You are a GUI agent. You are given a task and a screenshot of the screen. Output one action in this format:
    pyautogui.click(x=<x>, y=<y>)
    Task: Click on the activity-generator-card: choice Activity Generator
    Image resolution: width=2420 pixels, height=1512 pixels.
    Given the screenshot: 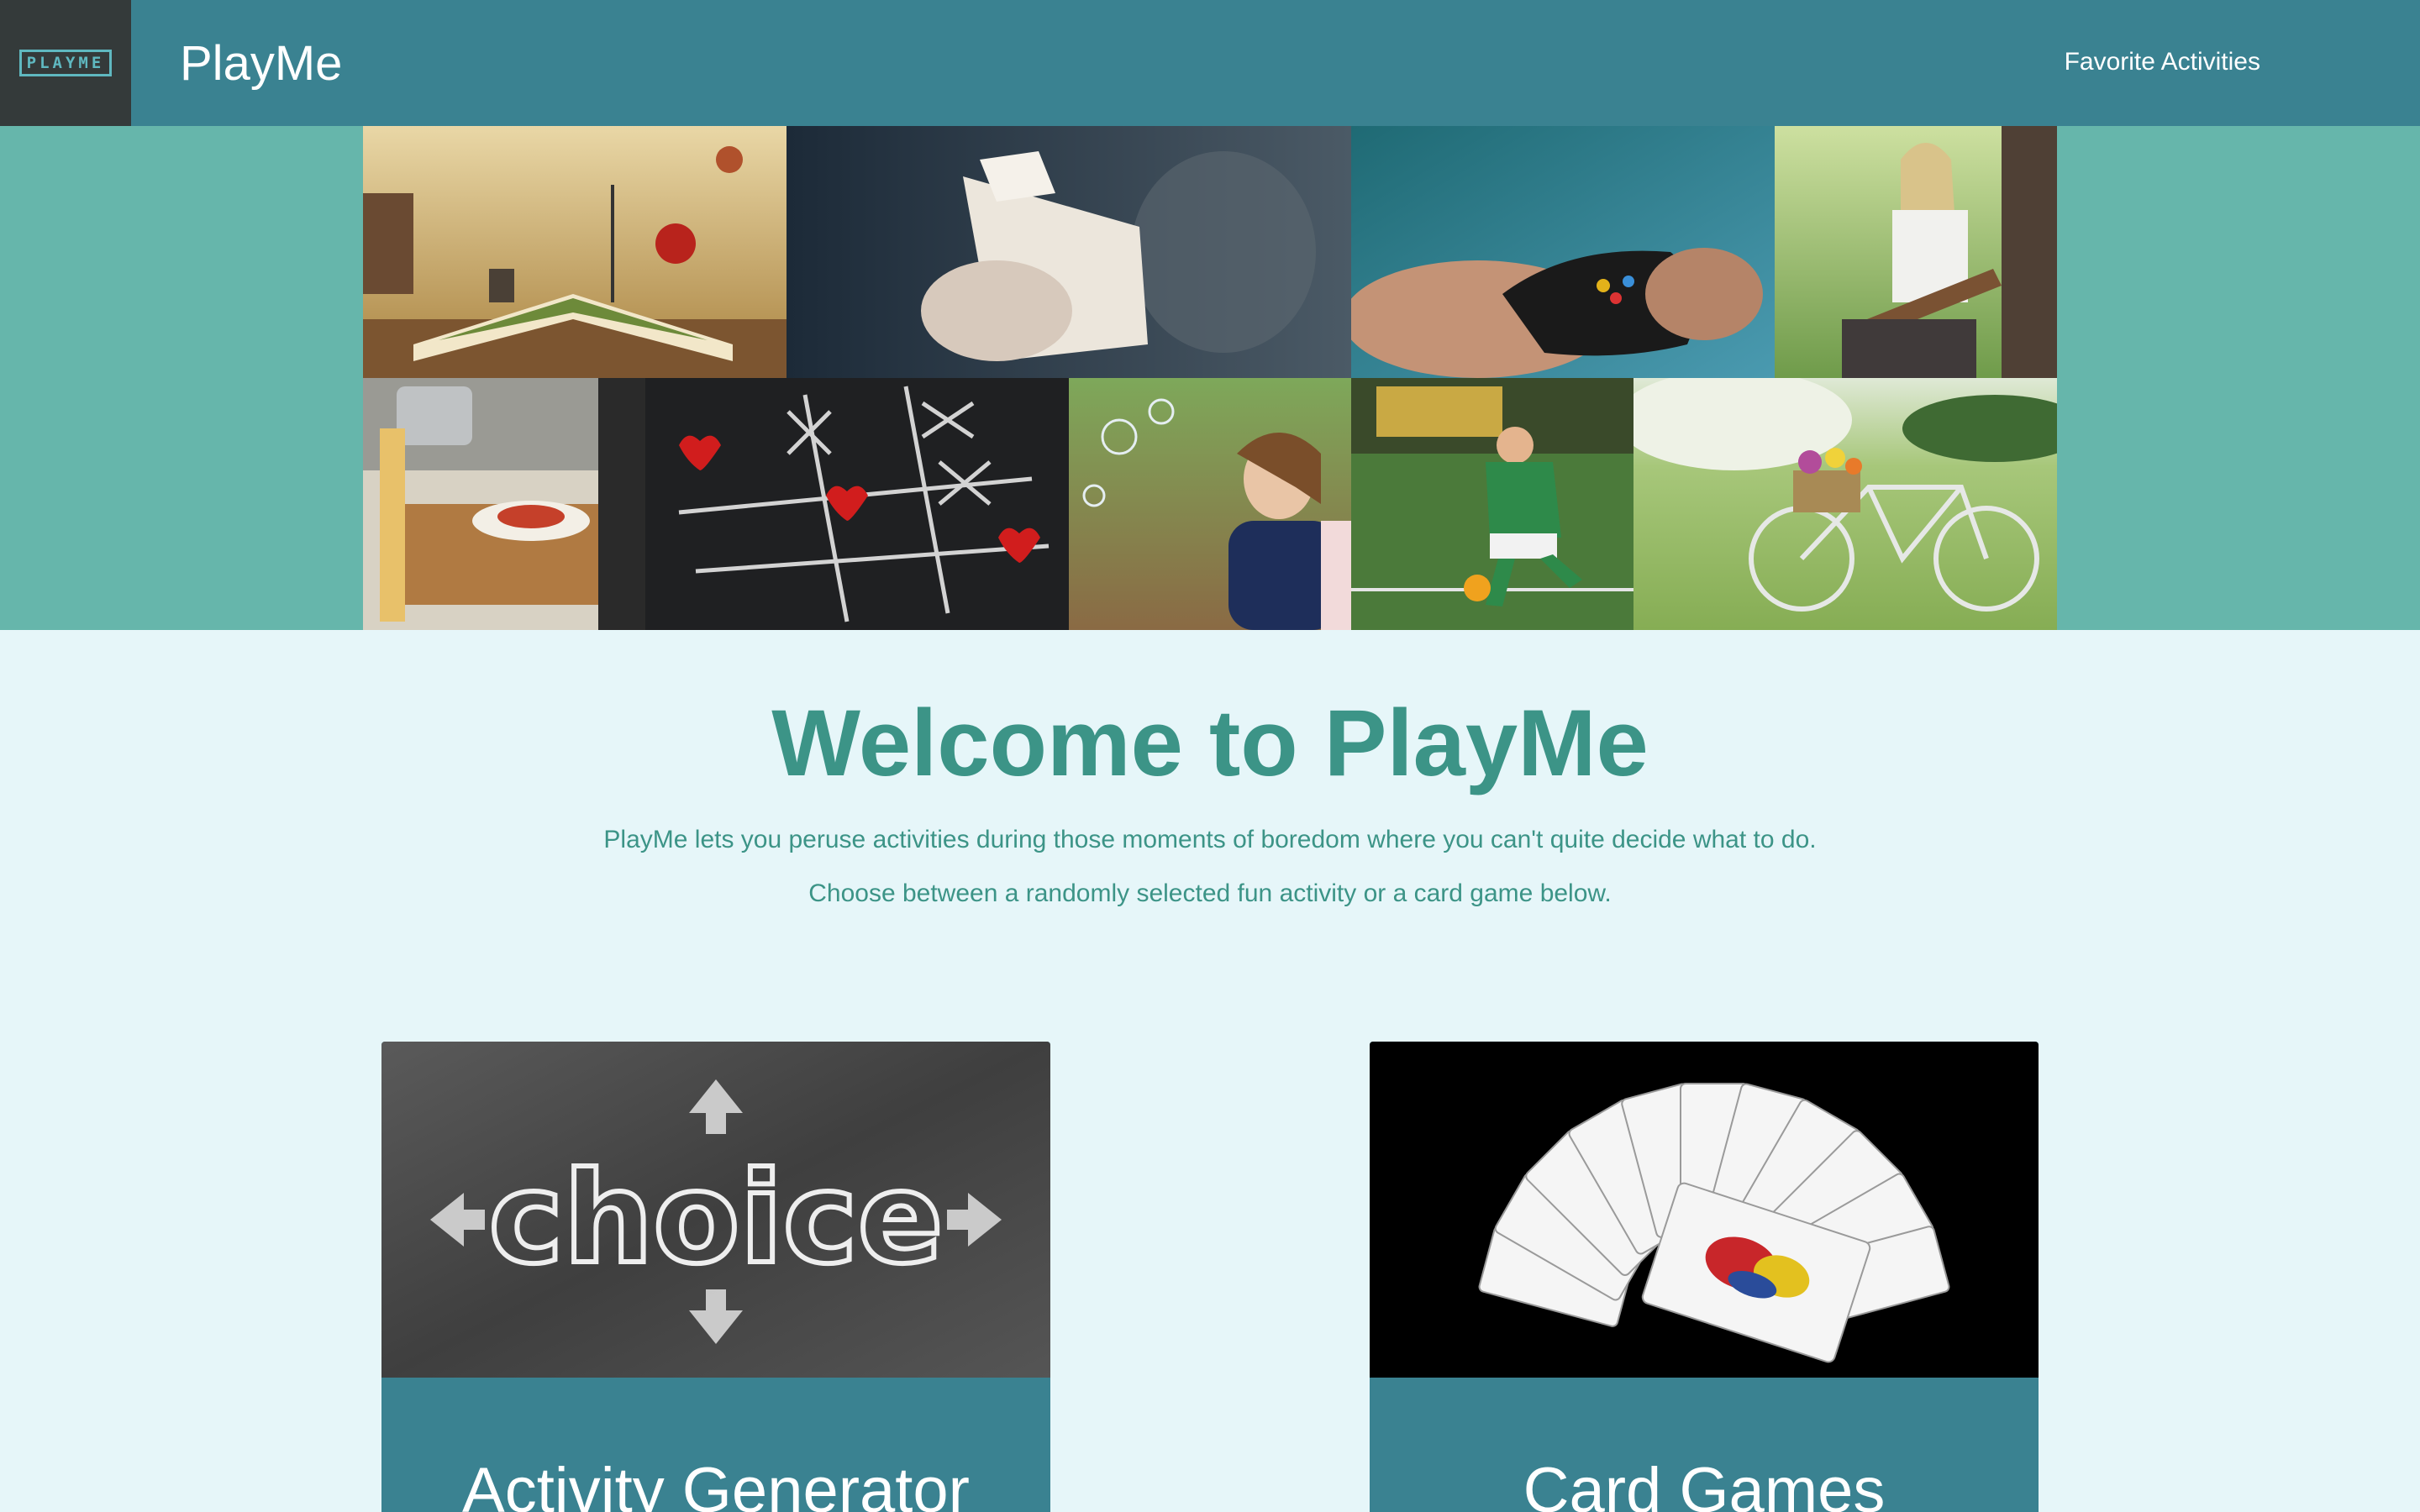 What is the action you would take?
    pyautogui.click(x=716, y=1277)
    